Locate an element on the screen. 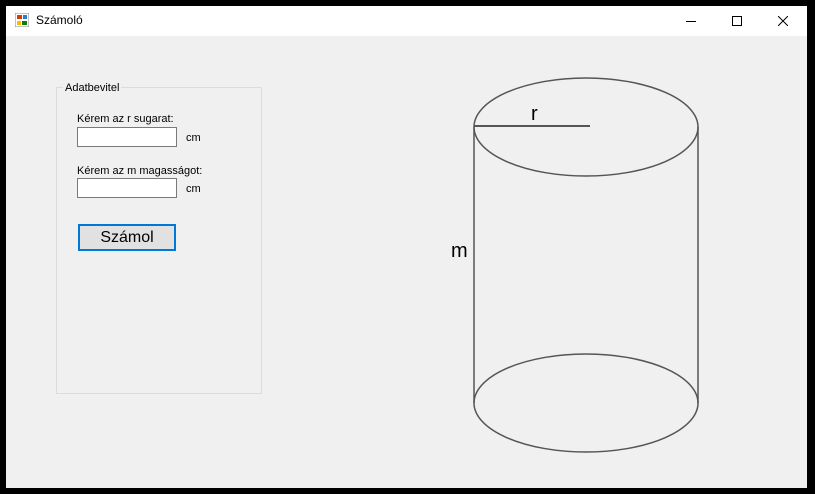 This screenshot has width=815, height=494. radius-symbol: r is located at coordinates (534, 114).